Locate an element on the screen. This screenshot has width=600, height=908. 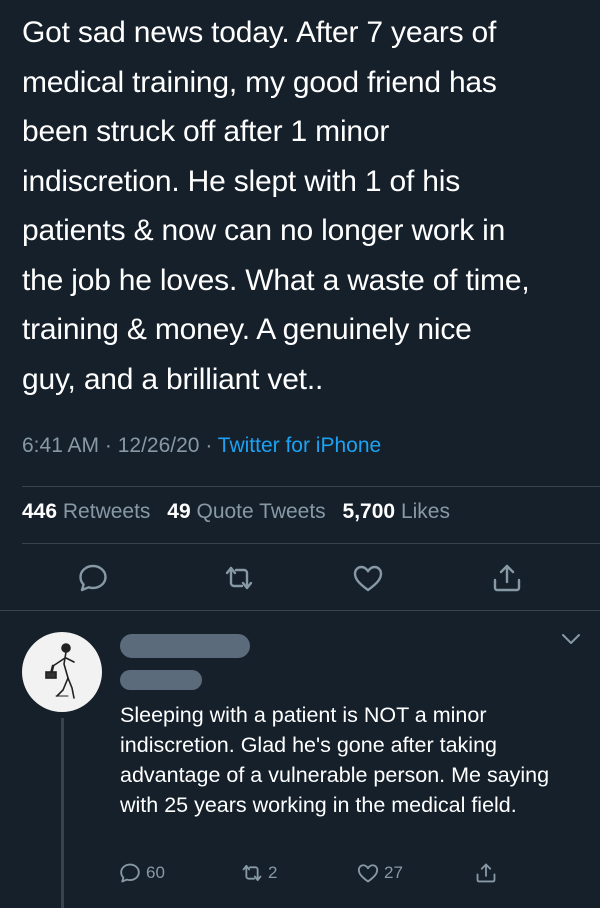
avatar is located at coordinates (62, 672).